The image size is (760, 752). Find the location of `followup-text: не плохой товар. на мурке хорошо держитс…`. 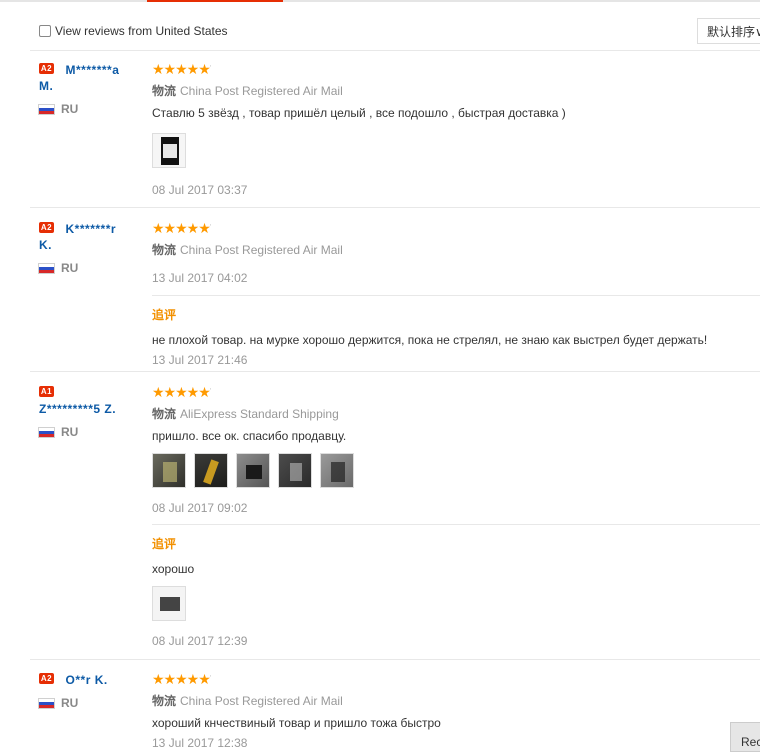

followup-text: не плохой товар. на мурке хорошо держитс… is located at coordinates (430, 340).